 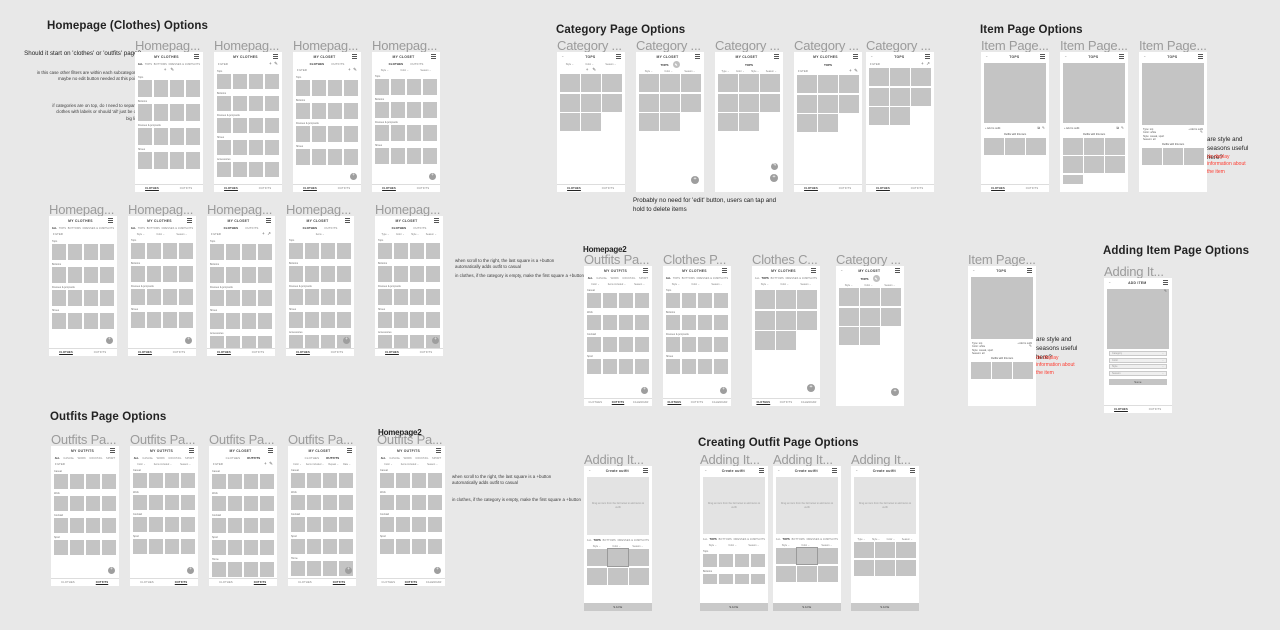 What do you see at coordinates (725, 539) in the screenshot?
I see `tab-bottoms: BOTTOMS` at bounding box center [725, 539].